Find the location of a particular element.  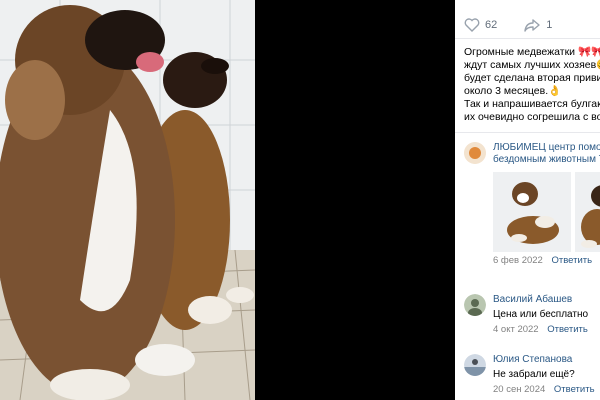

post-text-line: Так и напрашивается булгаково is located at coordinates (532, 104).